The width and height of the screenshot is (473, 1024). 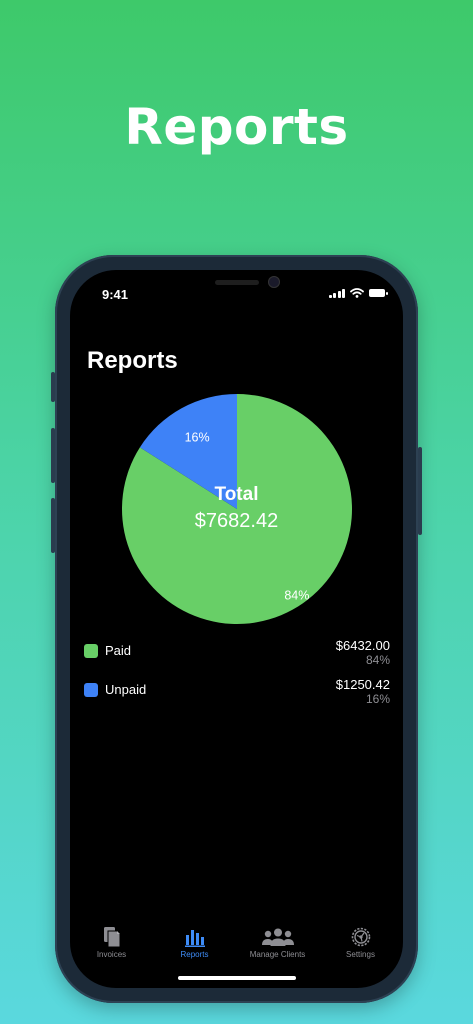 What do you see at coordinates (126, 689) in the screenshot?
I see `legend-name: Unpaid` at bounding box center [126, 689].